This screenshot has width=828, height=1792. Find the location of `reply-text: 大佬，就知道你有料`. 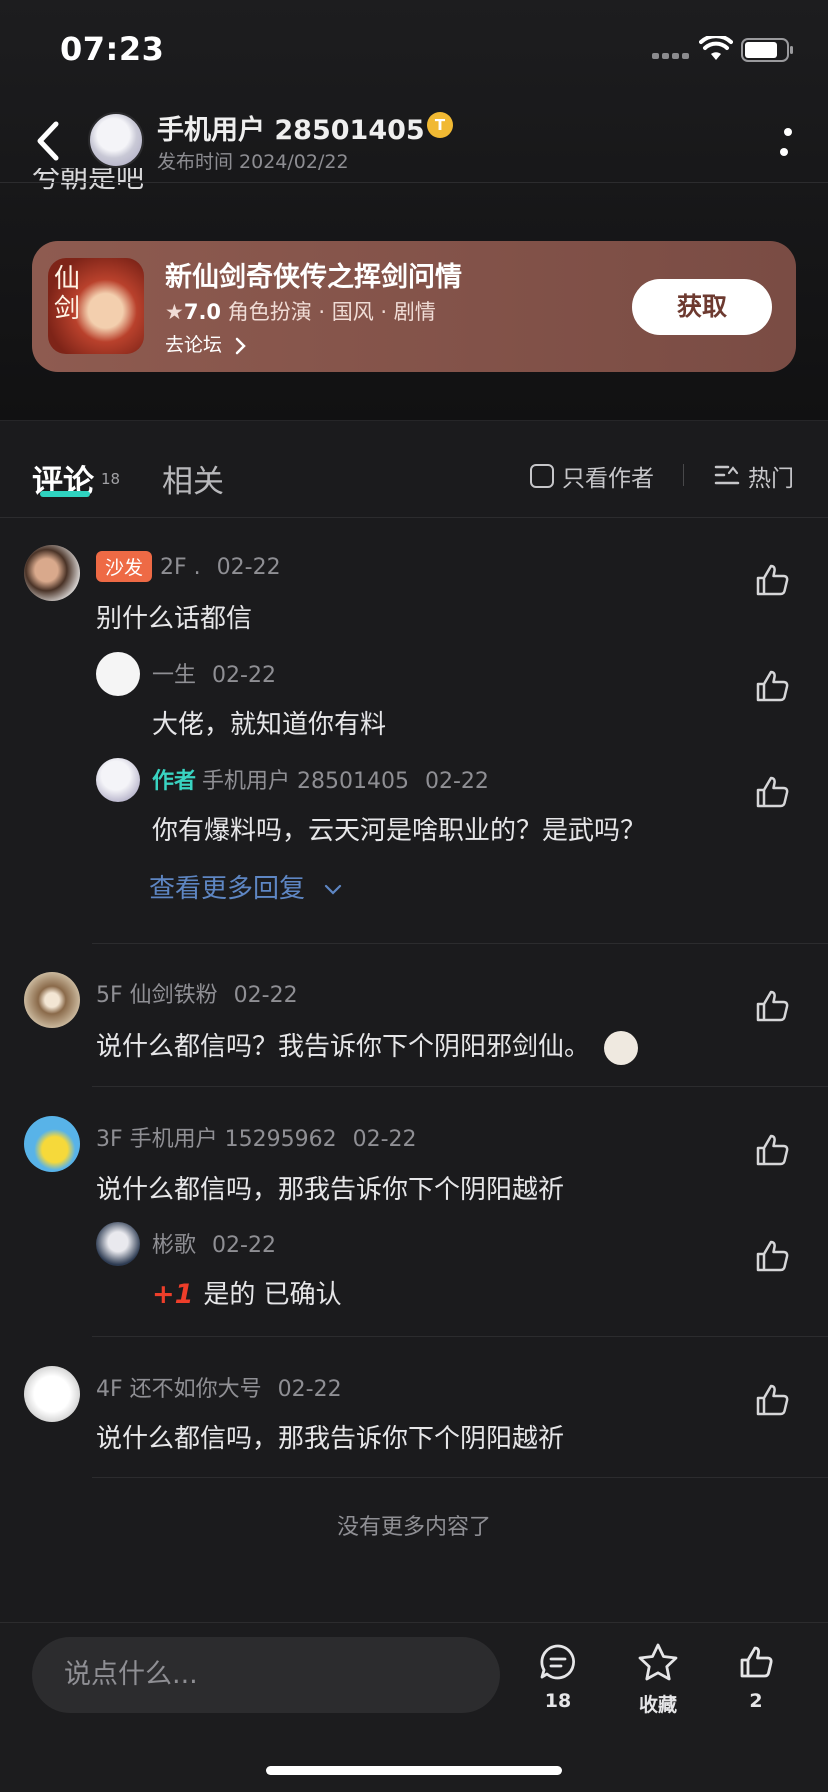

reply-text: 大佬，就知道你有料 is located at coordinates (269, 725).